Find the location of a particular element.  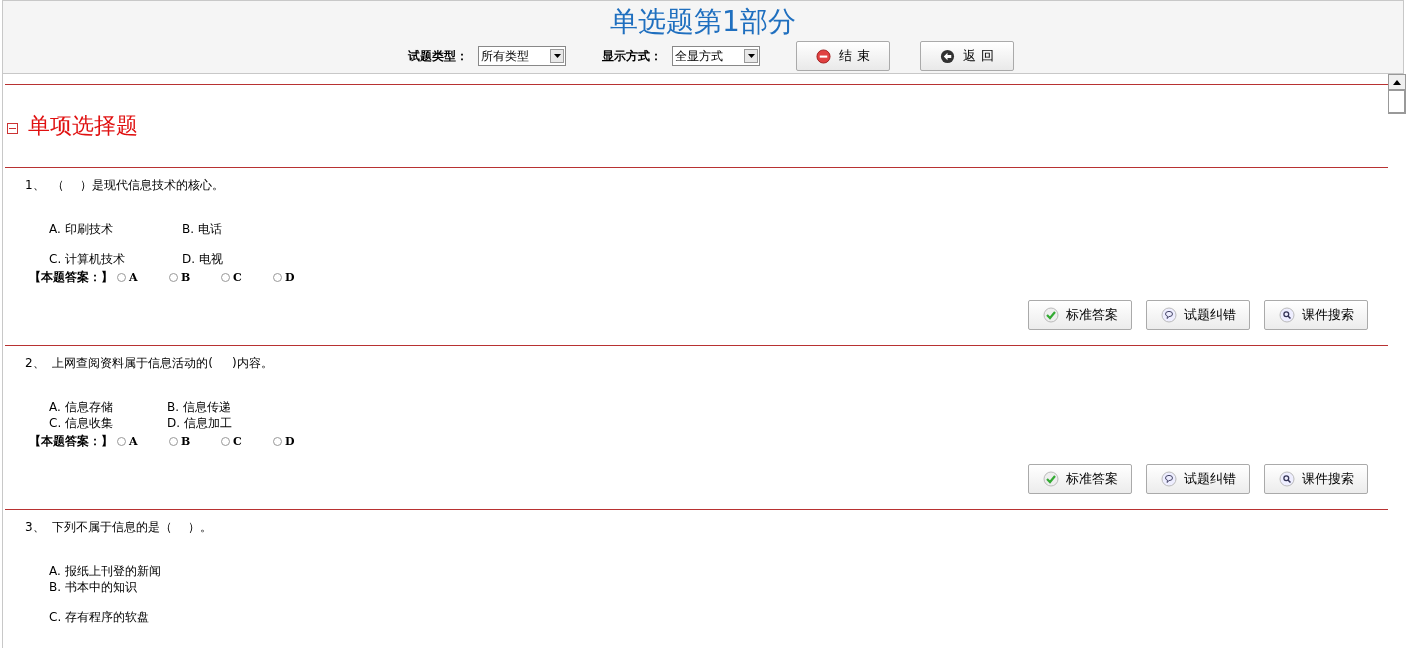

filter-label: 试题类型： is located at coordinates (438, 56).